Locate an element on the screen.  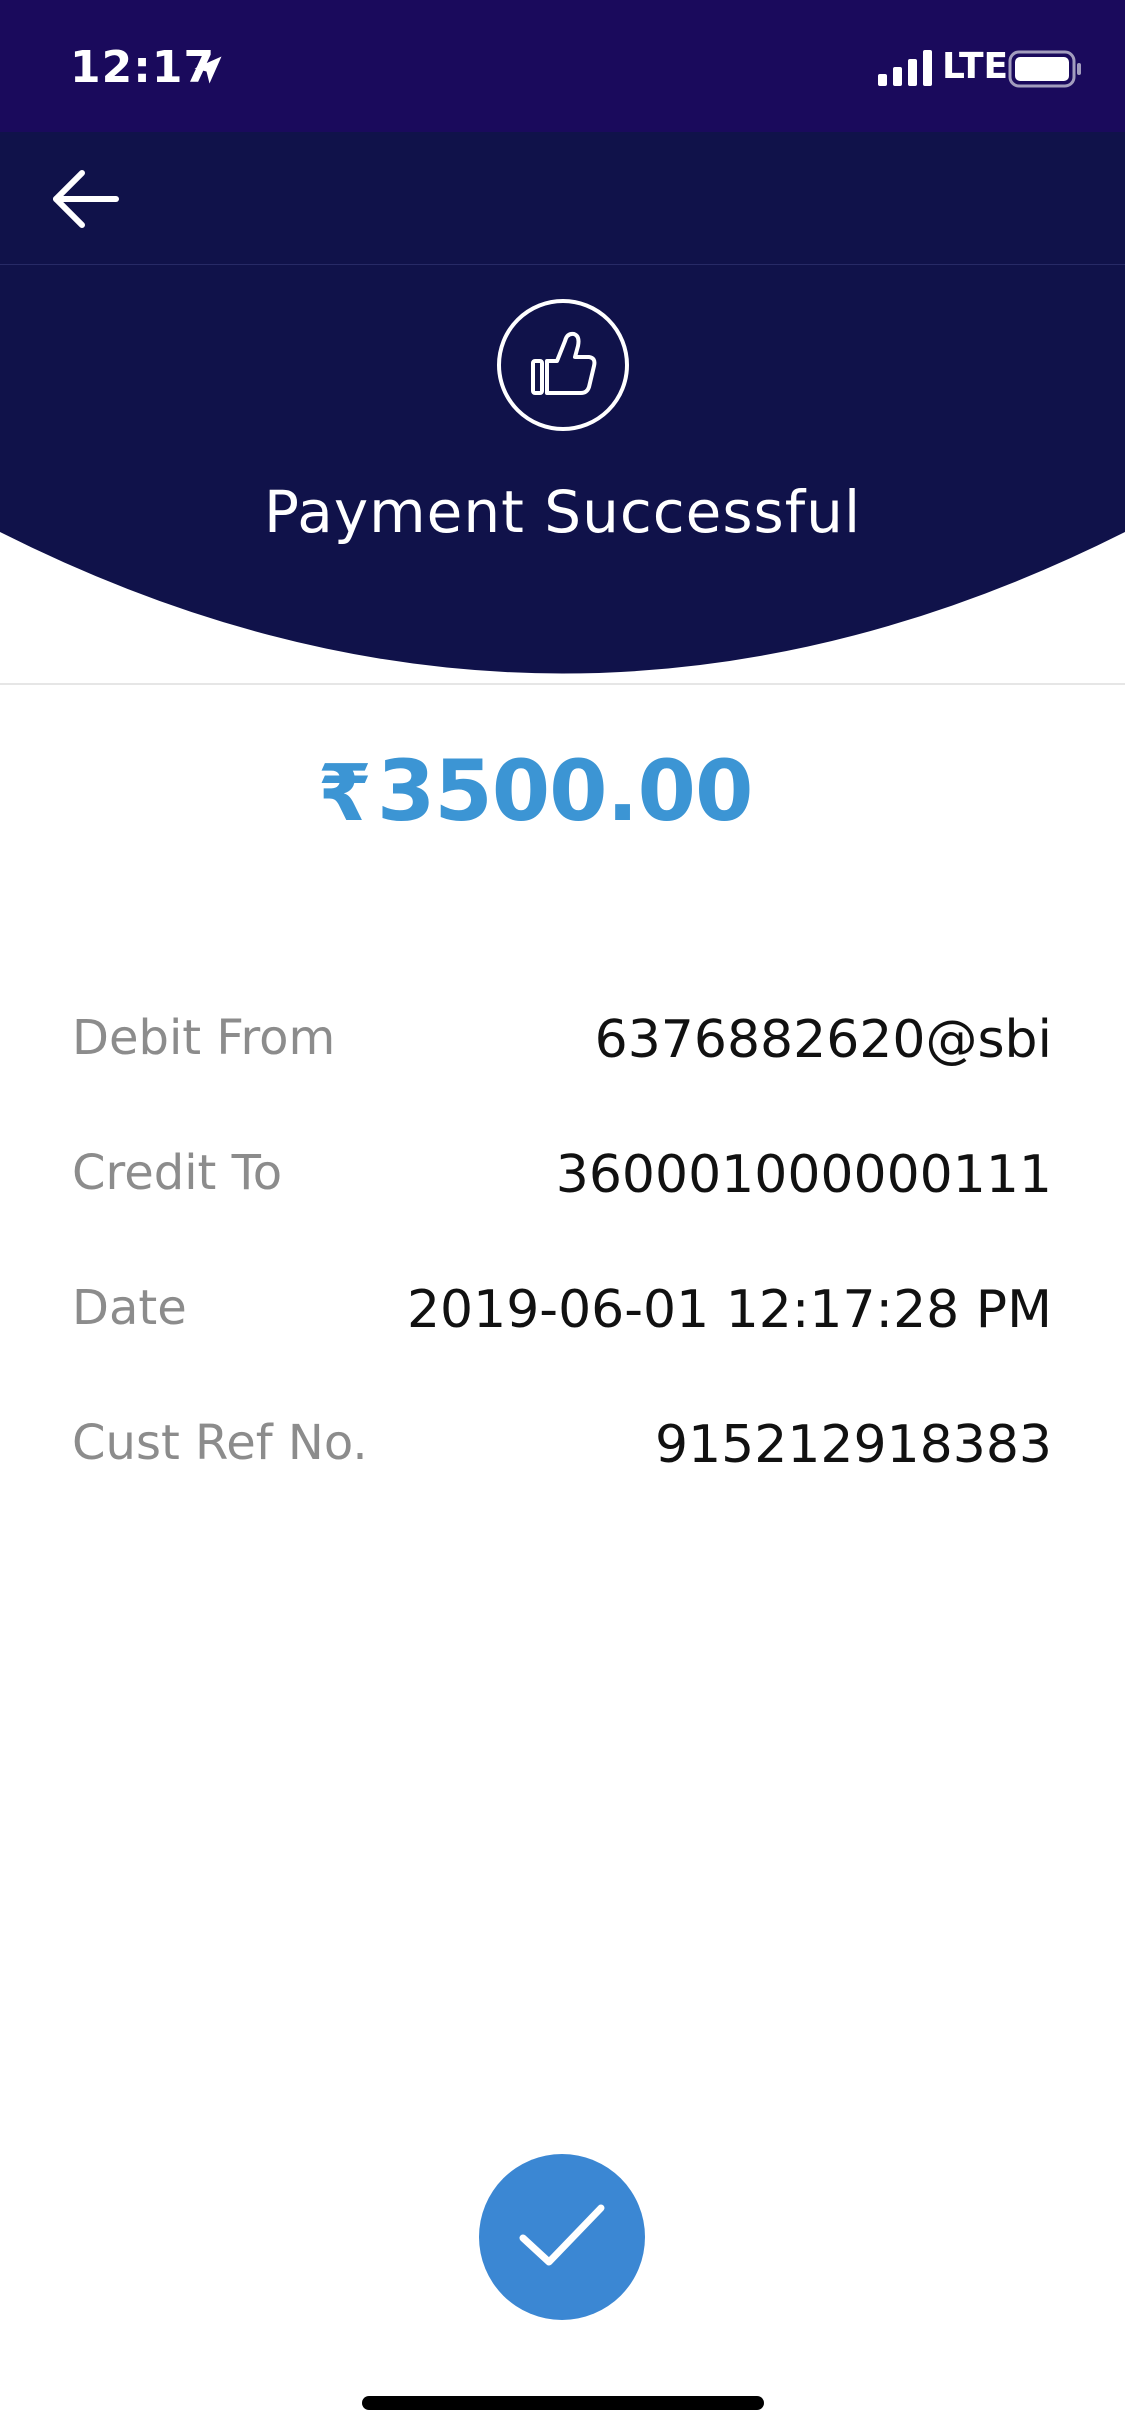
location-arrow-icon is located at coordinates (208, 70).